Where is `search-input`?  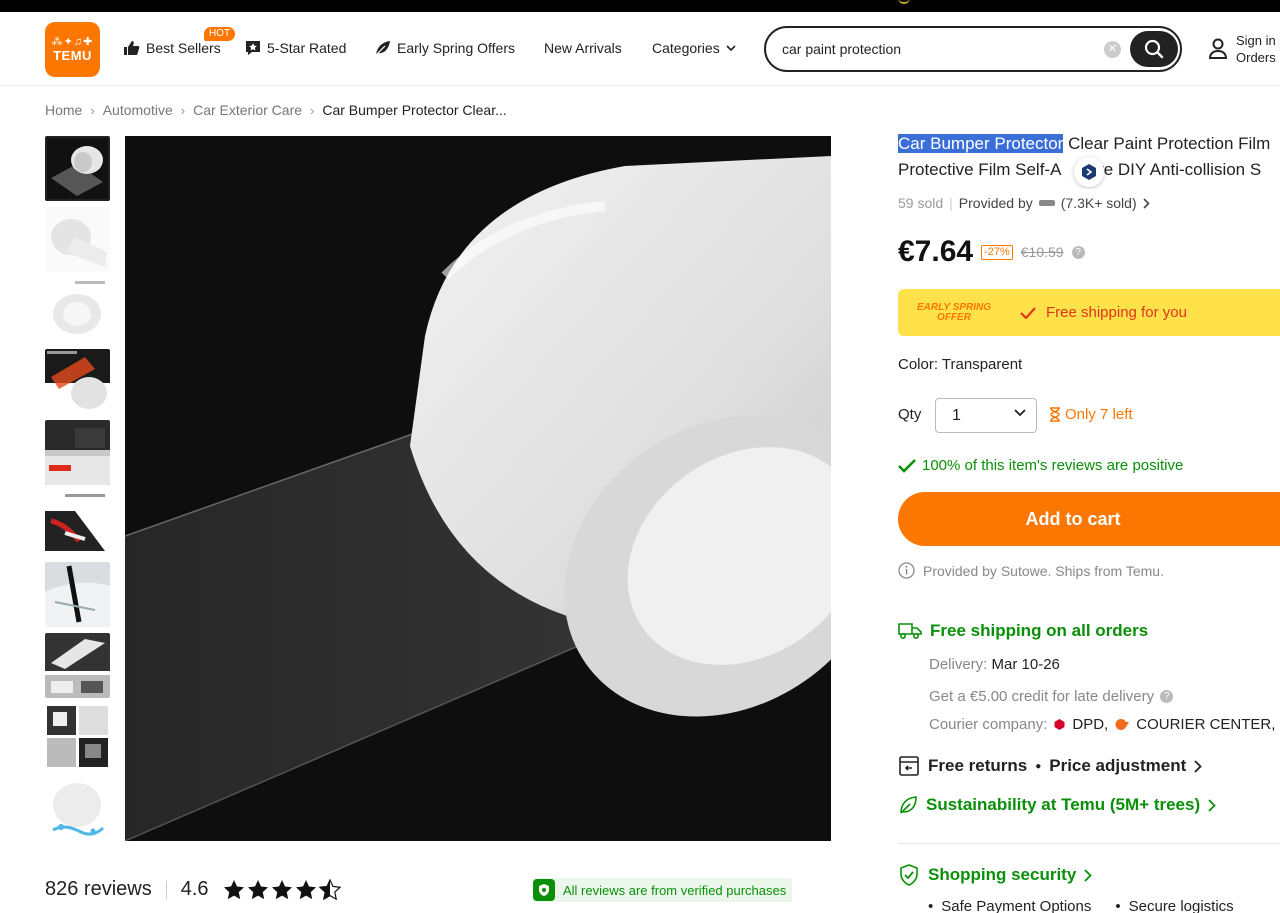 search-input is located at coordinates (937, 49).